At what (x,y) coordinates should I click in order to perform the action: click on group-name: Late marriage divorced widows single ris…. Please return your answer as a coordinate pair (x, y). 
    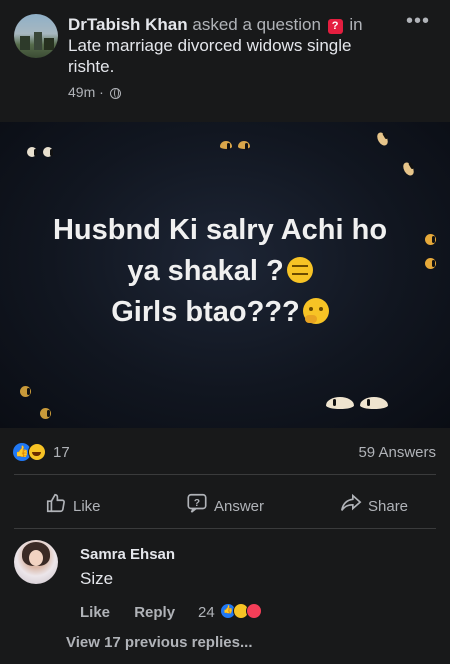
    Looking at the image, I should click on (209, 56).